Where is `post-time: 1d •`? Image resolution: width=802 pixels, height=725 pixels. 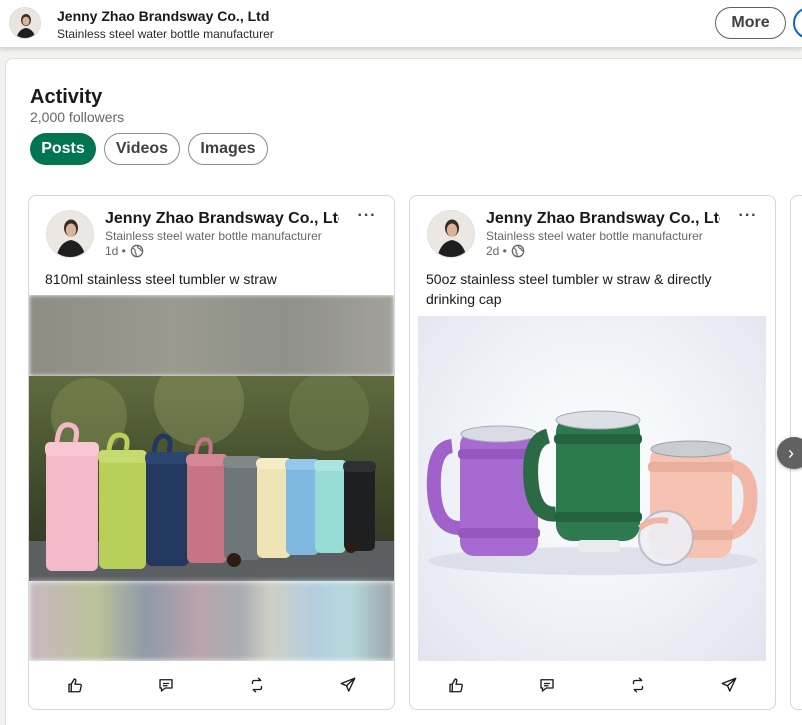 post-time: 1d • is located at coordinates (124, 251).